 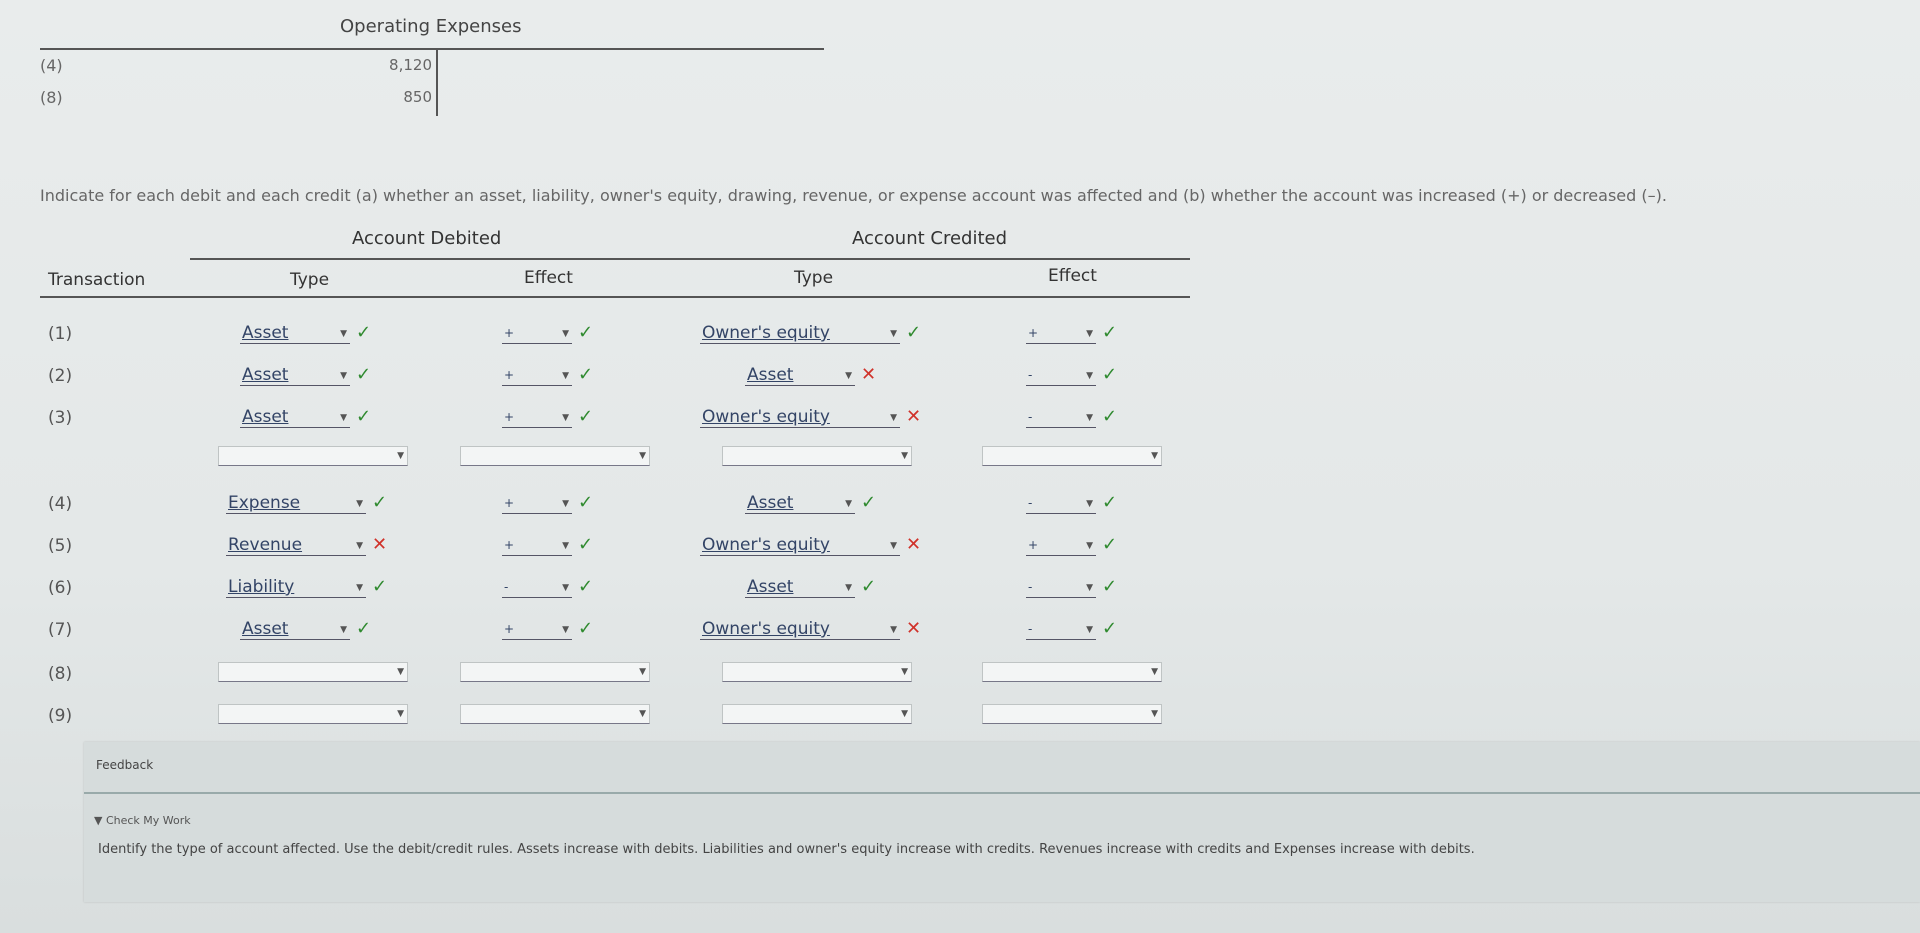 What do you see at coordinates (1072, 276) in the screenshot?
I see `col-header-credit-effect: Effect` at bounding box center [1072, 276].